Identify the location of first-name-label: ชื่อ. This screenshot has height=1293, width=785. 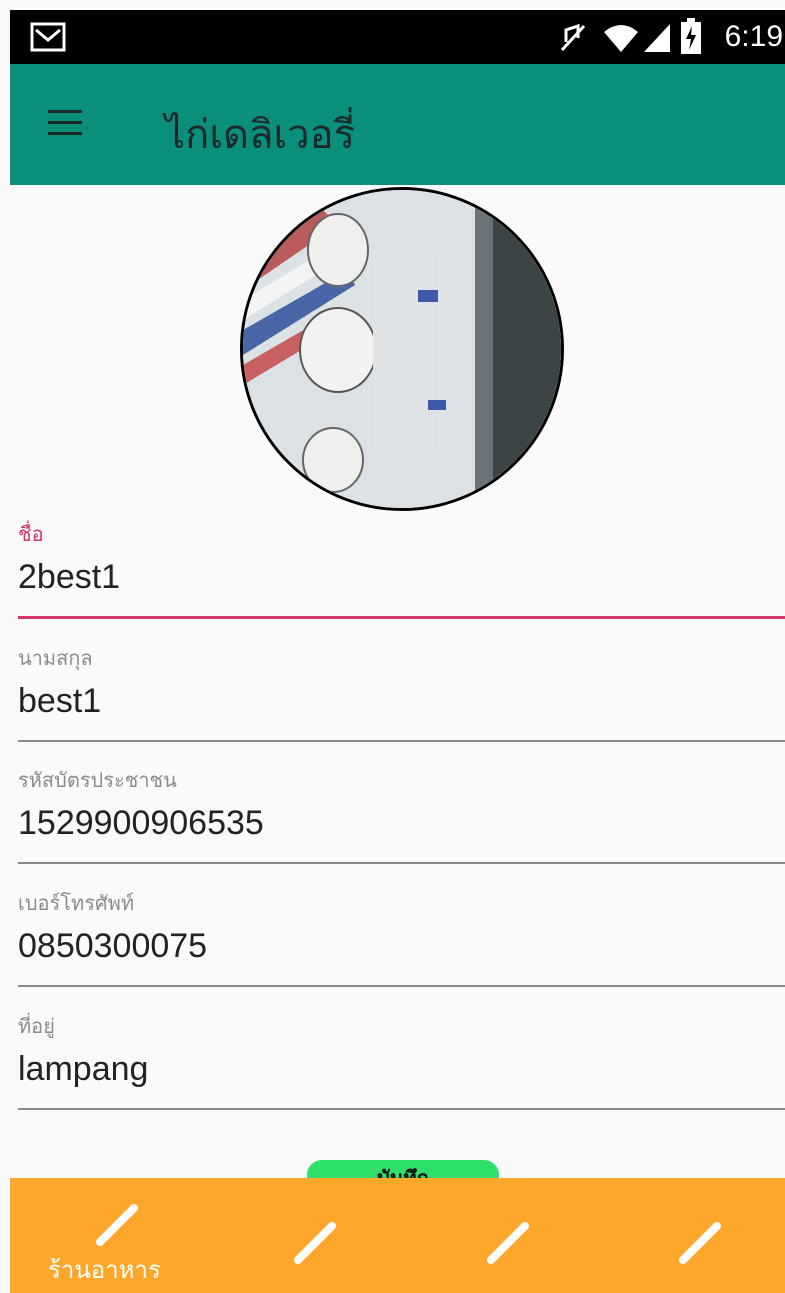
(31, 534).